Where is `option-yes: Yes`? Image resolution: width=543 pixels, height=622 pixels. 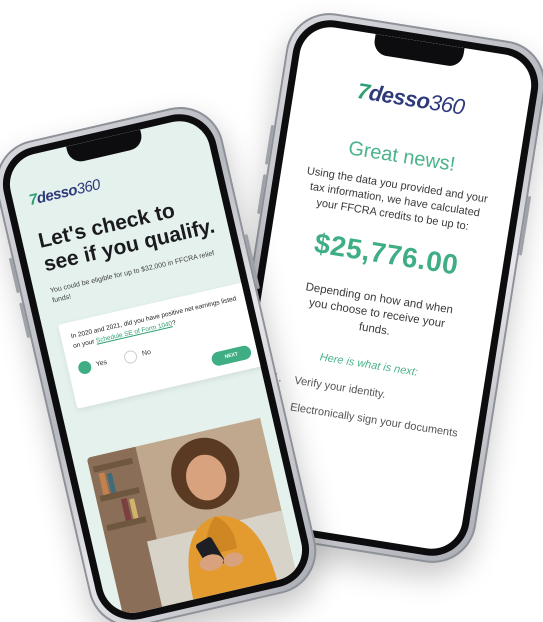
option-yes: Yes is located at coordinates (92, 366).